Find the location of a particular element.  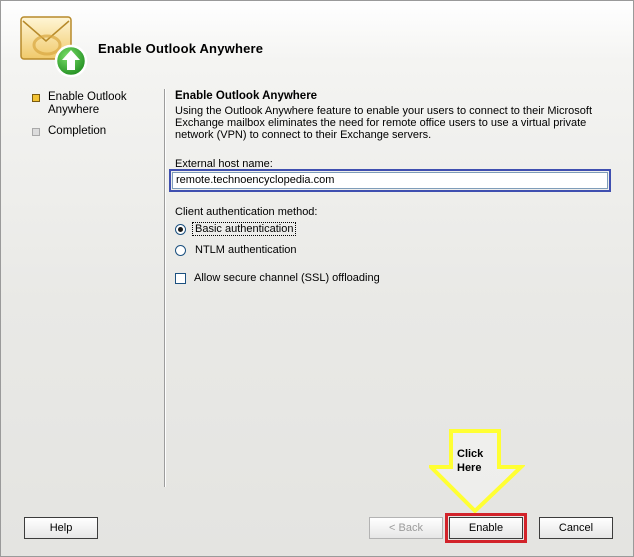

auth-method-label: Client authentication method: is located at coordinates (246, 212).